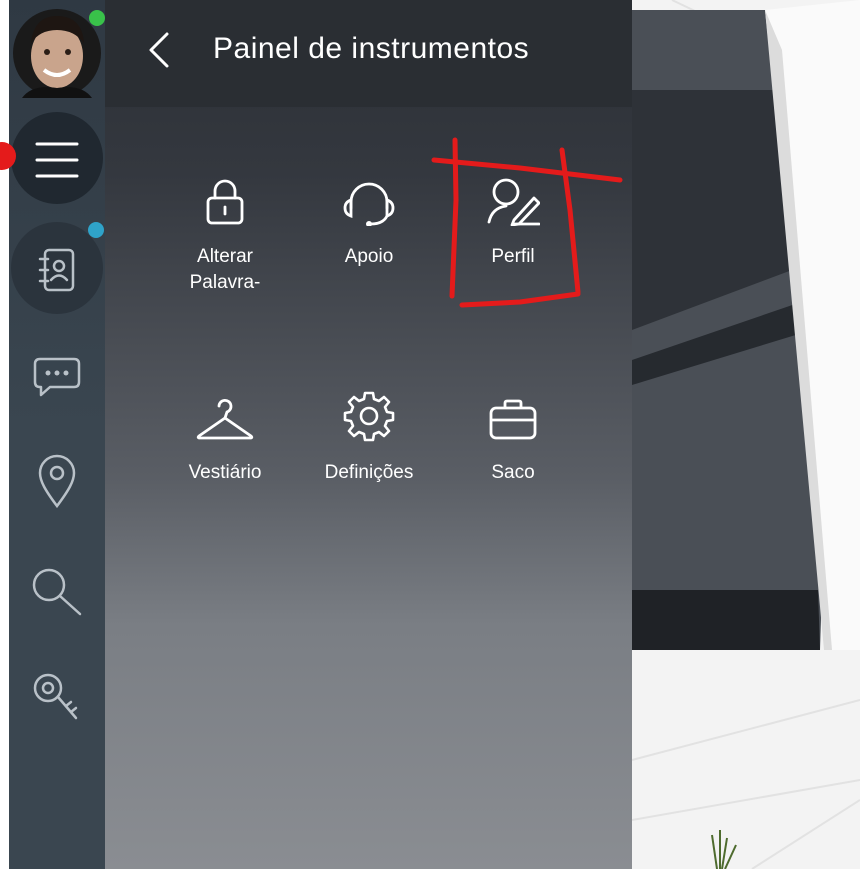 This screenshot has height=869, width=860. I want to click on key-icon, so click(55, 696).